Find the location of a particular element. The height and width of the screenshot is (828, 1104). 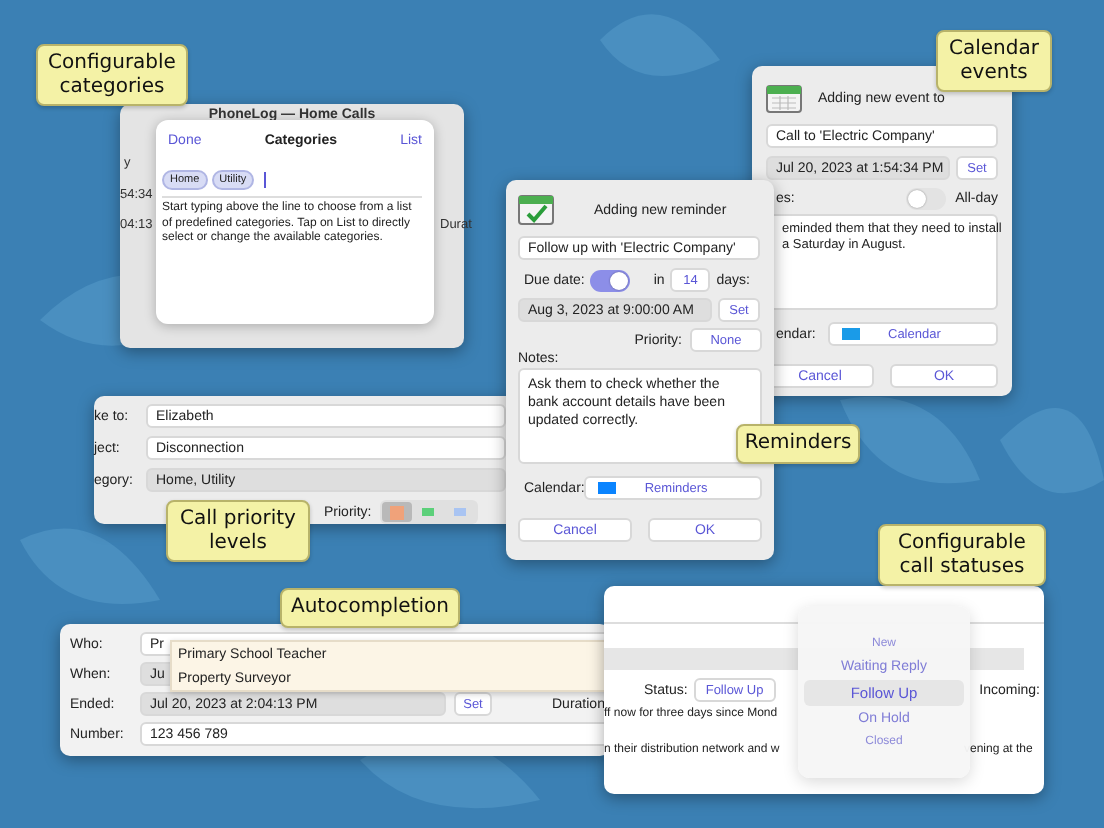

feature-callout: Calendar events is located at coordinates (994, 61).